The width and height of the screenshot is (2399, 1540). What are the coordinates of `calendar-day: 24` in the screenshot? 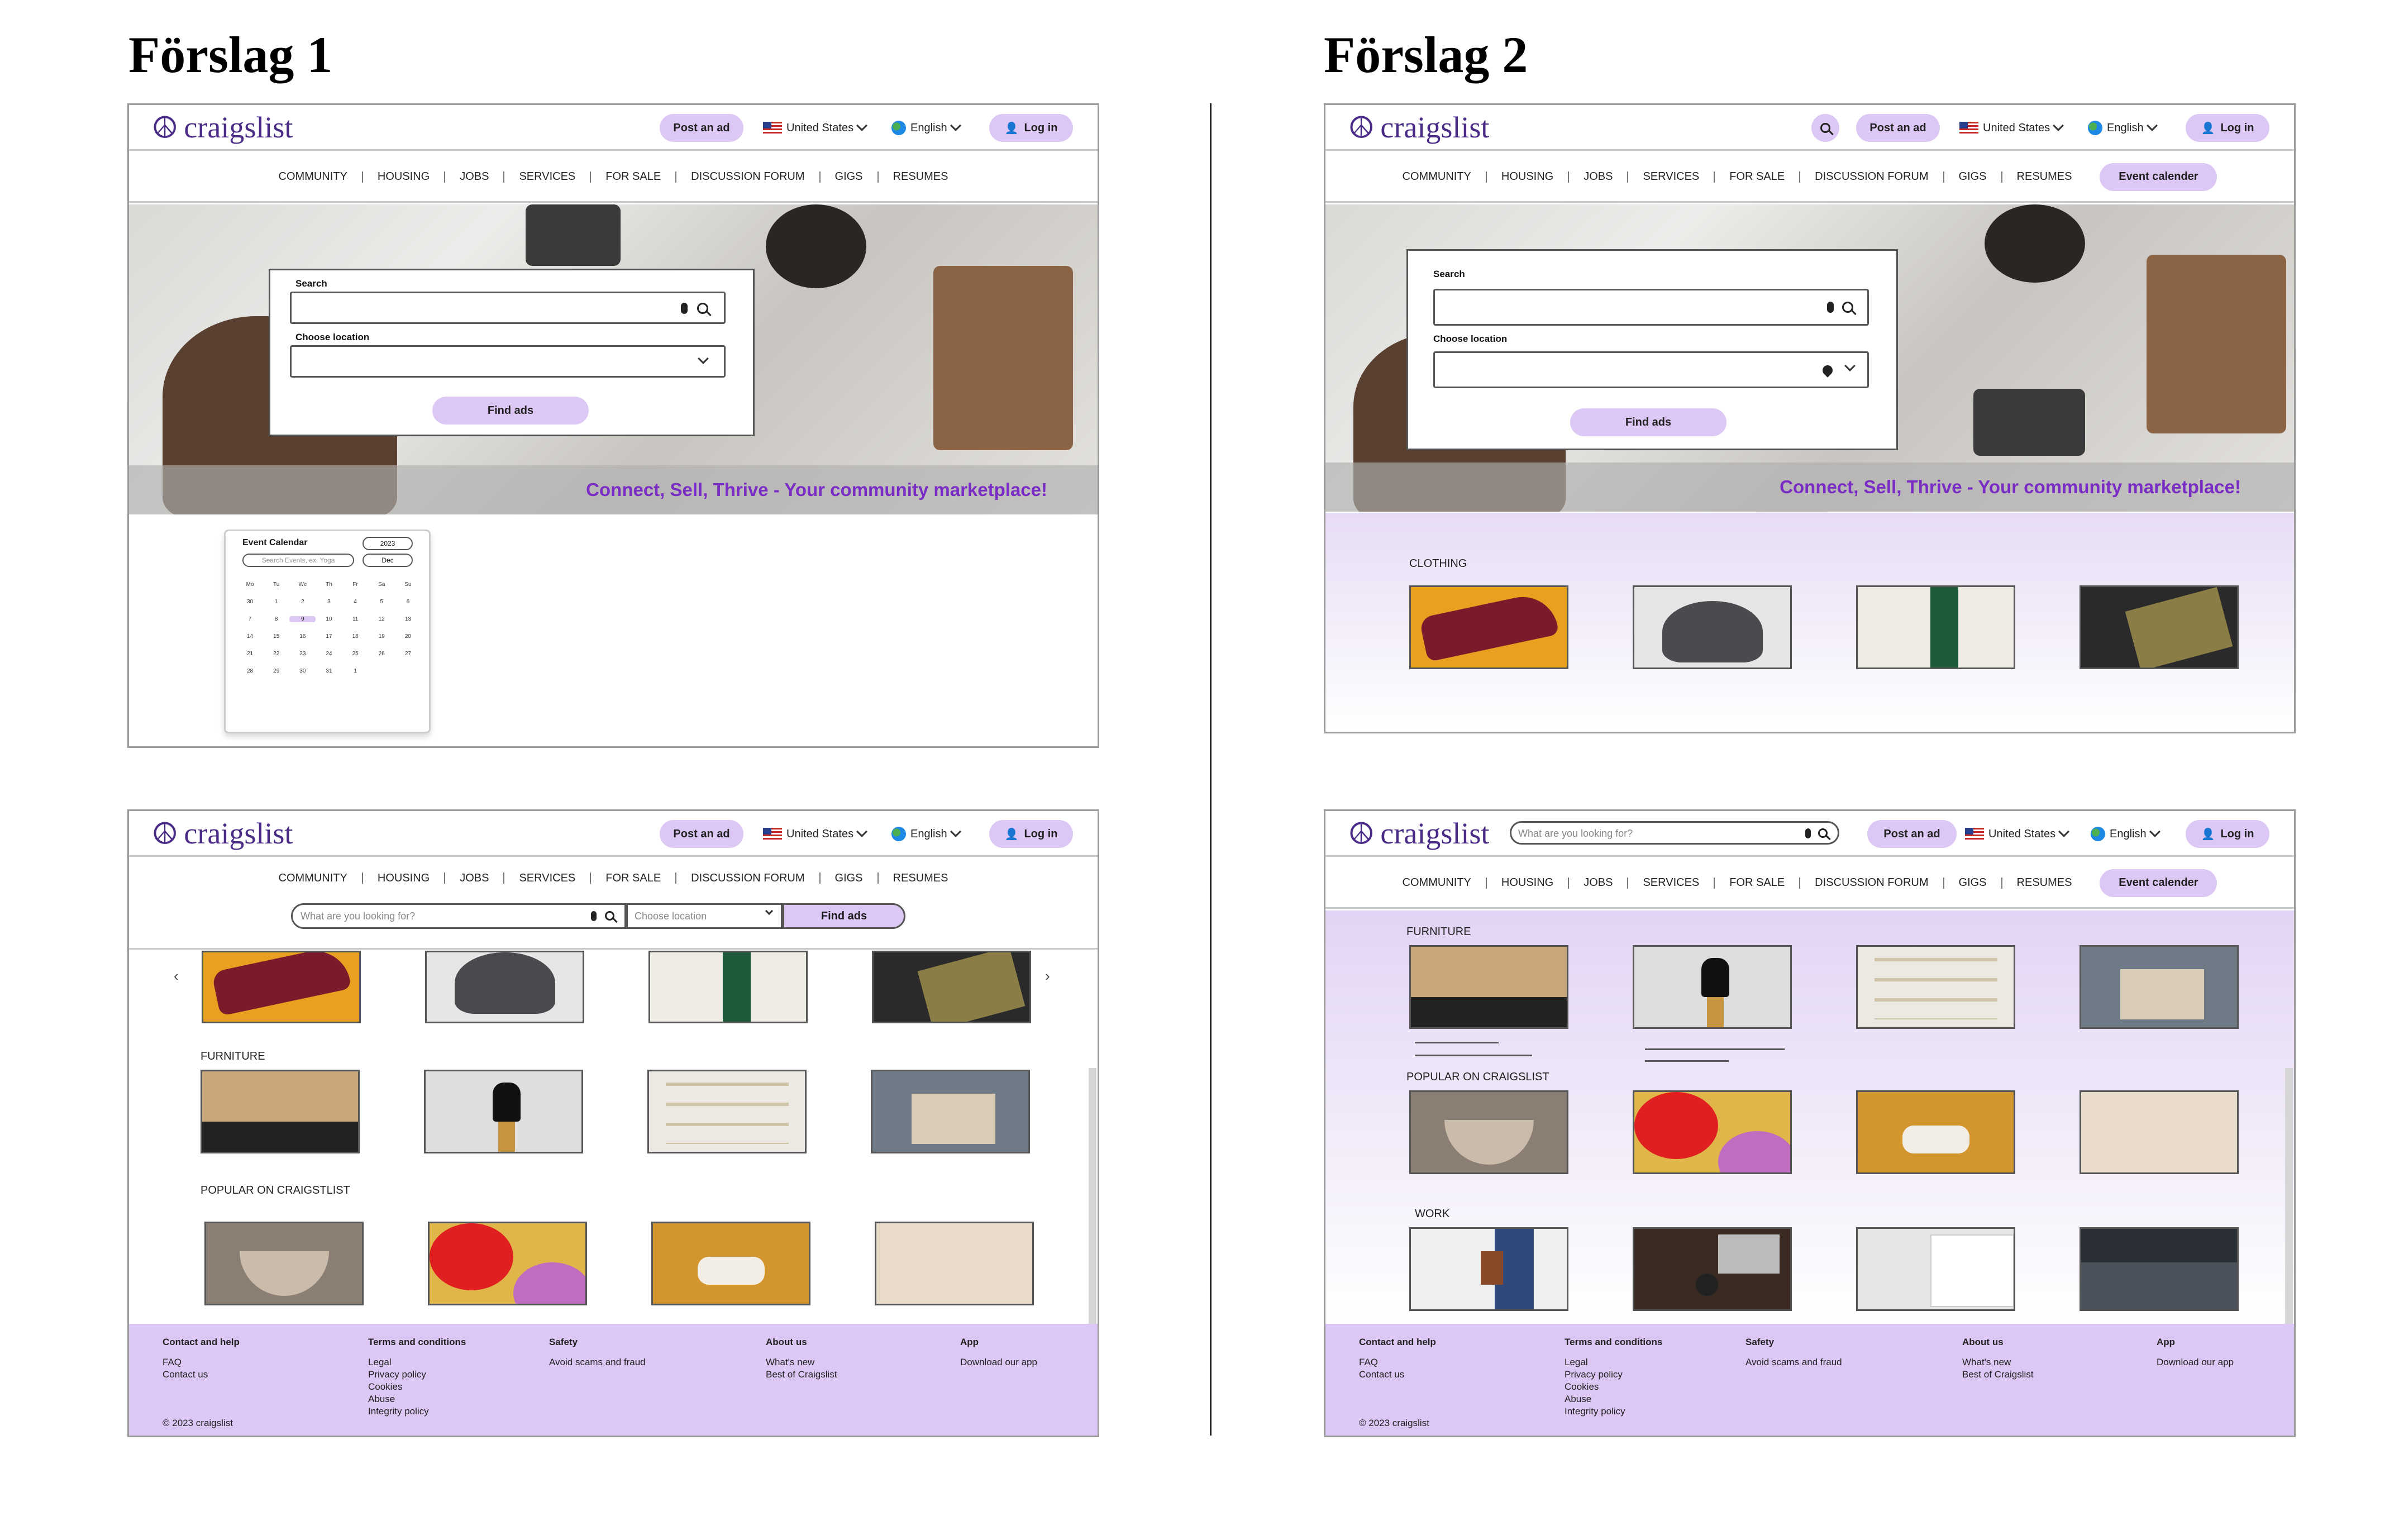 It's located at (329, 654).